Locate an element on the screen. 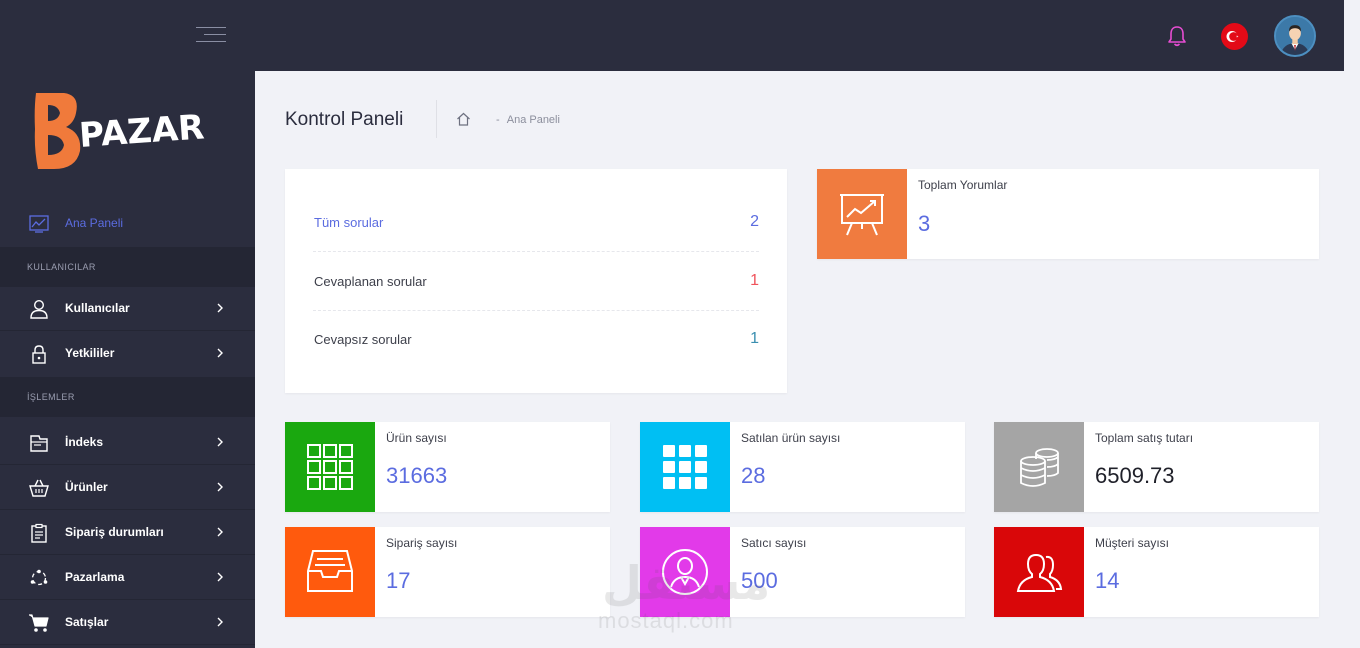 Image resolution: width=1360 pixels, height=648 pixels. stat-value: 31663 is located at coordinates (417, 475).